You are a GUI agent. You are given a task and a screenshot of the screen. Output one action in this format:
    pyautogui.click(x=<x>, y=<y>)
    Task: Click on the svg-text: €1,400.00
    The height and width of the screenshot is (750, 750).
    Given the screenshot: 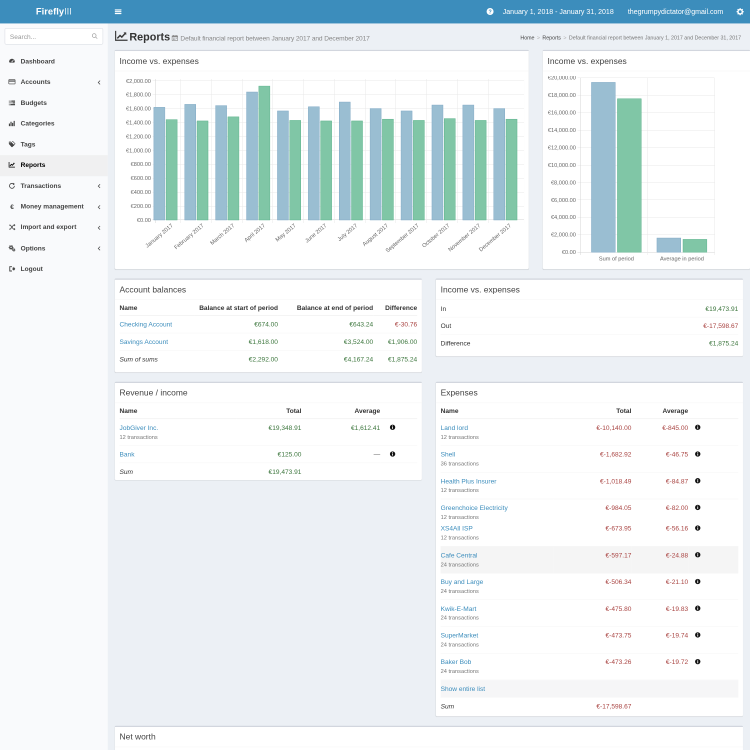 What is the action you would take?
    pyautogui.click(x=138, y=124)
    